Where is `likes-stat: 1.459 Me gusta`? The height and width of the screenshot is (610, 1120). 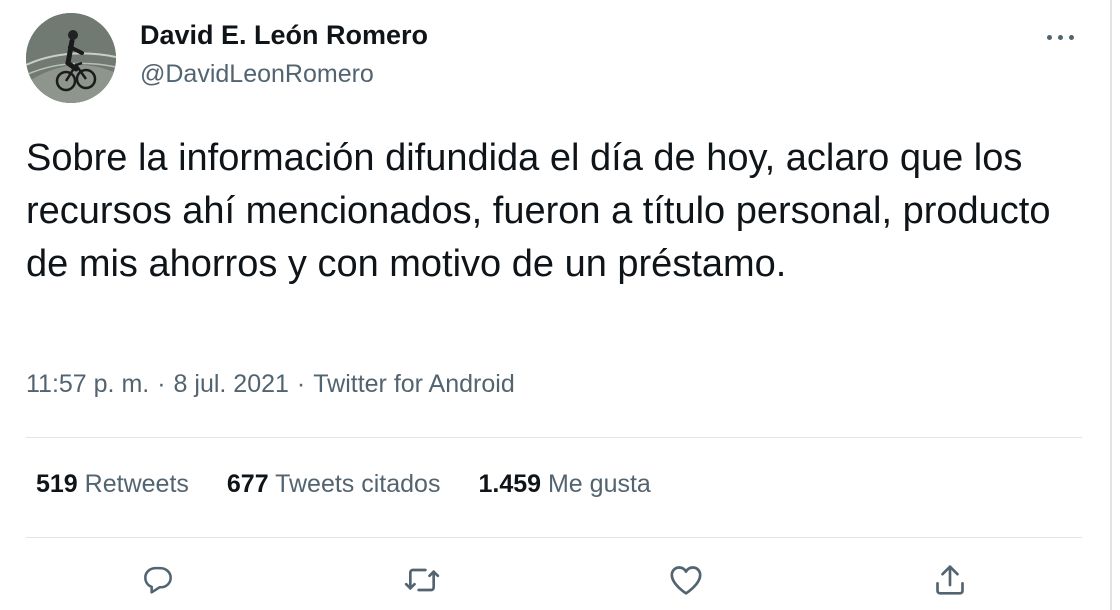 likes-stat: 1.459 Me gusta is located at coordinates (564, 484).